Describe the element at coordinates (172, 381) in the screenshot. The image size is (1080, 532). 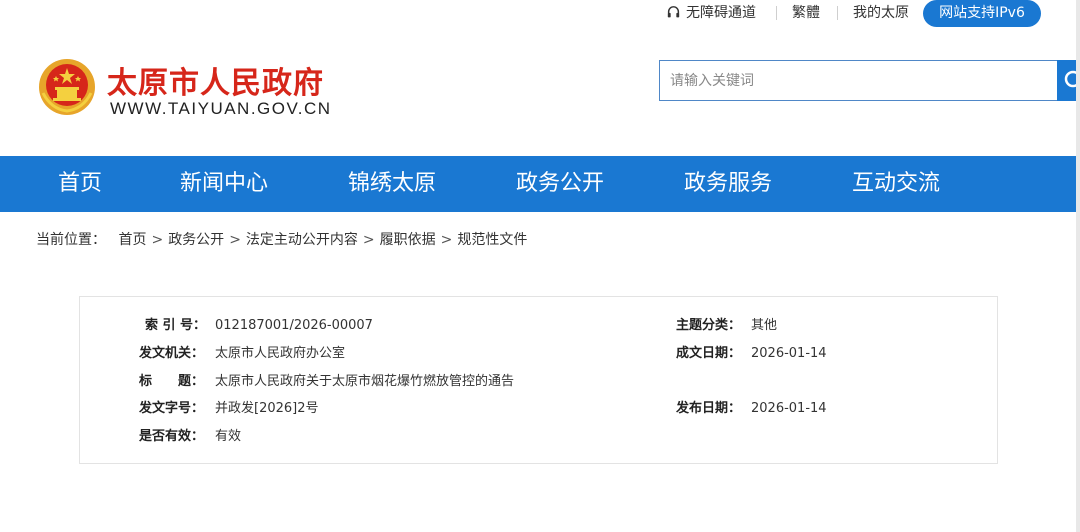
I see `title-label: 标 题：` at that location.